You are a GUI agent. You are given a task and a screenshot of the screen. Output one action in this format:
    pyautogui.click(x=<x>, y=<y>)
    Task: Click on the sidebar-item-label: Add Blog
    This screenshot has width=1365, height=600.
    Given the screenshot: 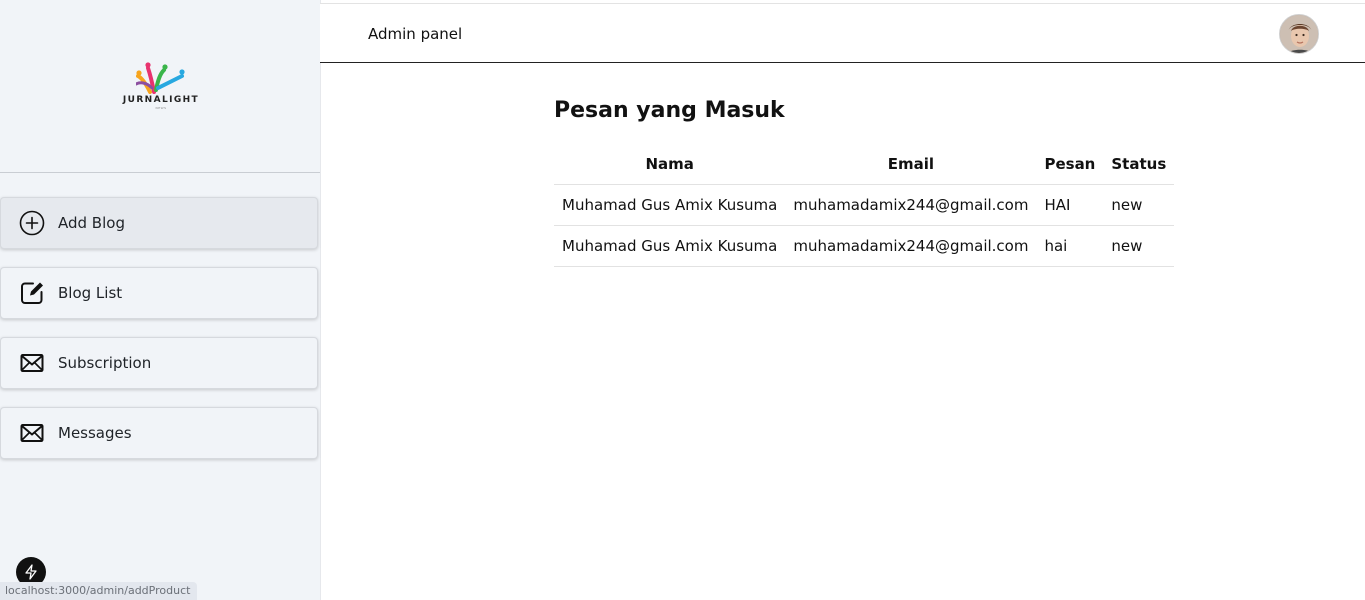 What is the action you would take?
    pyautogui.click(x=91, y=223)
    